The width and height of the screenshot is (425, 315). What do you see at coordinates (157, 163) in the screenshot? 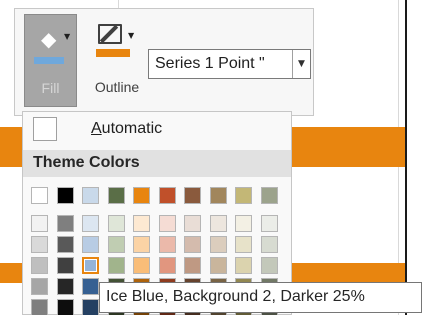
I see `theme-colors-header: Theme Colors` at bounding box center [157, 163].